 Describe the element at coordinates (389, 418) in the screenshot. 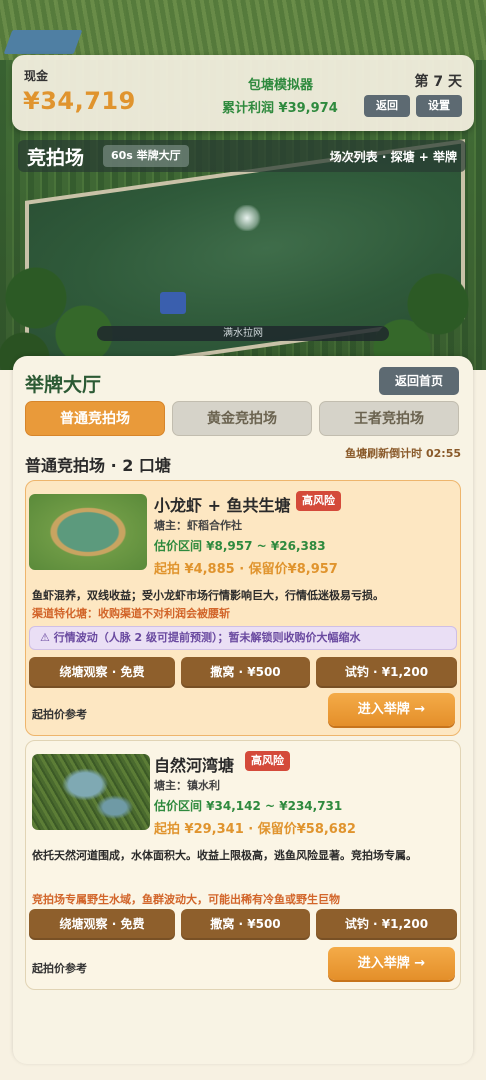

I see `tab-king-auction: 王者竞拍场` at that location.